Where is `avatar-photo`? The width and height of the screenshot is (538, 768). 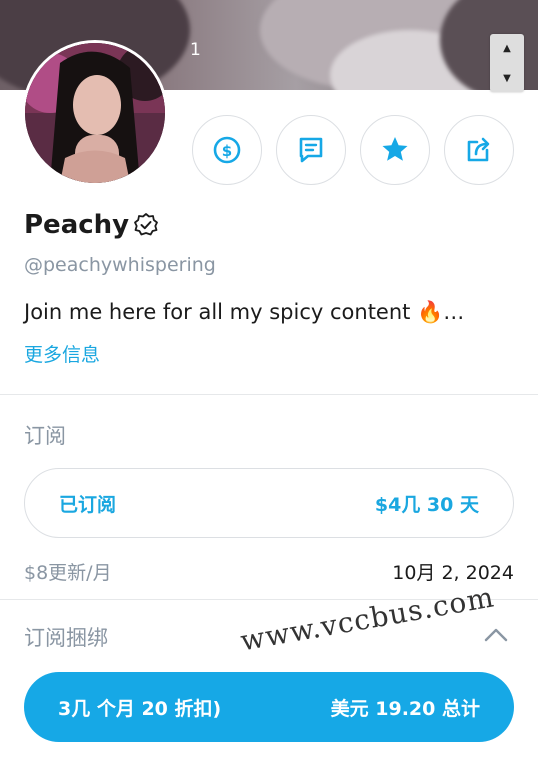
avatar-photo is located at coordinates (95, 113).